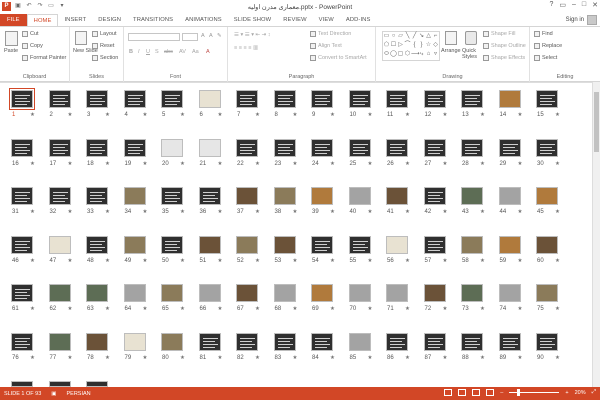 The image size is (600, 400). I want to click on shape-option: ⌐, so click(435, 36).